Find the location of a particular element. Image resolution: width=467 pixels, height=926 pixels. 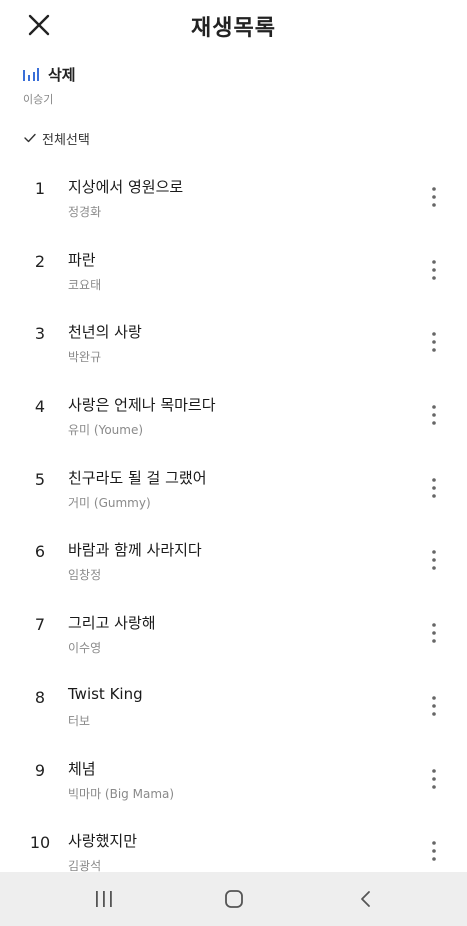

list-item: 7 그리고 사랑해 이수영 is located at coordinates (233, 634).